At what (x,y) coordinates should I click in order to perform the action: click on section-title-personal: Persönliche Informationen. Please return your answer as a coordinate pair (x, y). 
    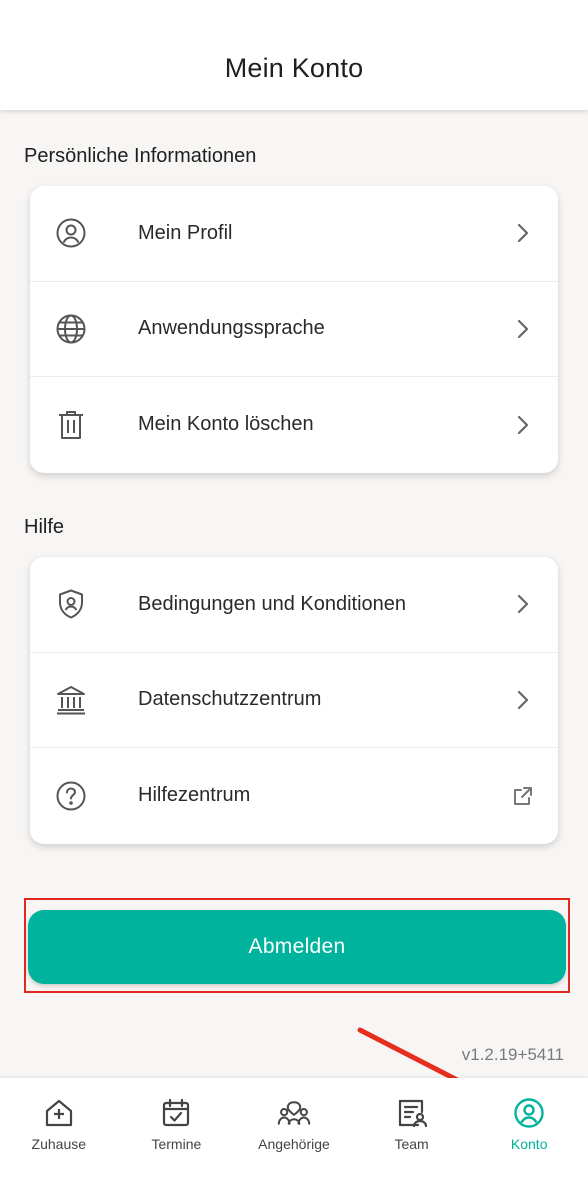
    Looking at the image, I should click on (140, 156).